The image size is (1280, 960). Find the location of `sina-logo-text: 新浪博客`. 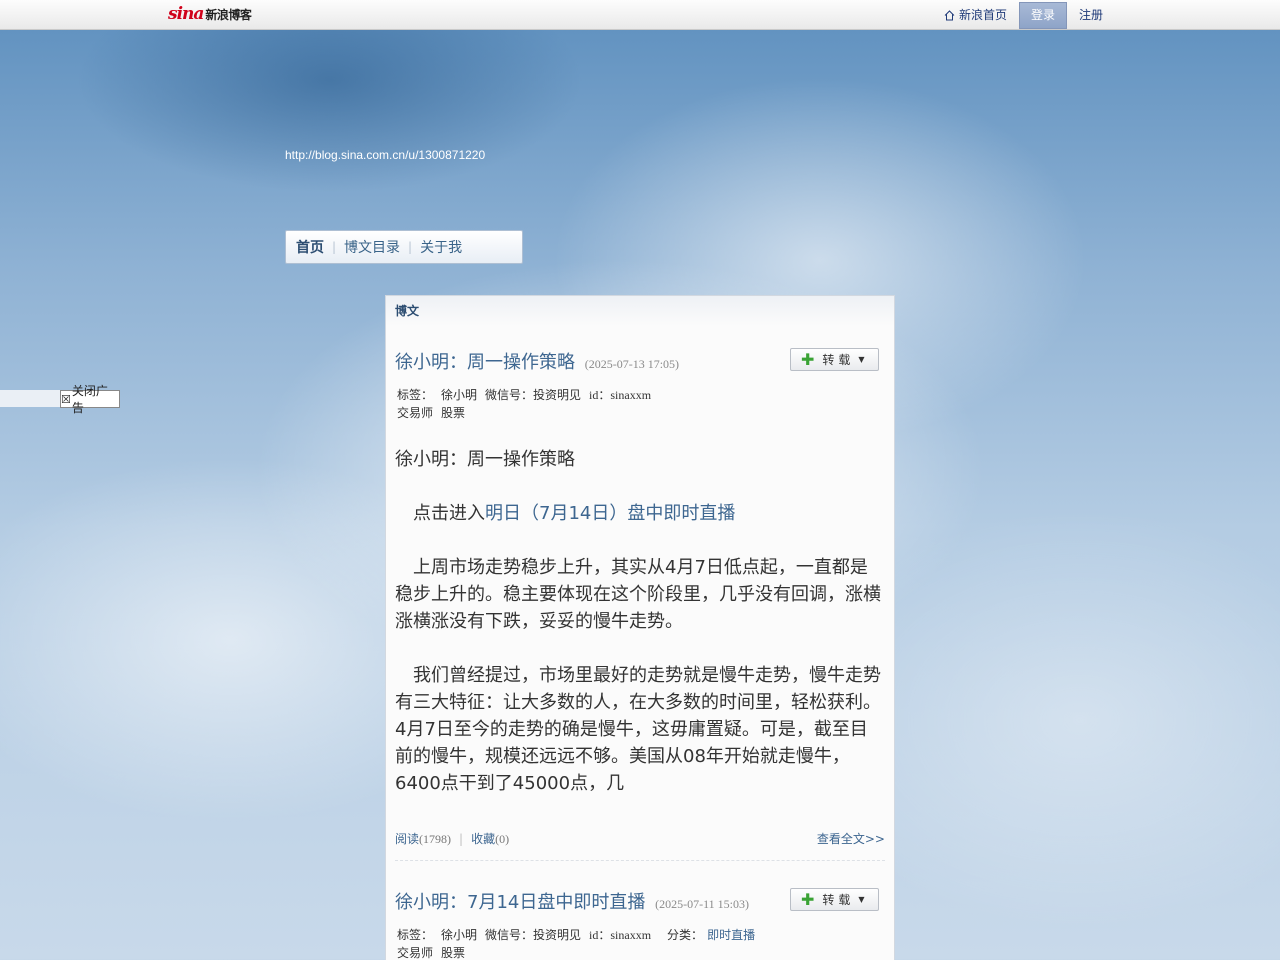

sina-logo-text: 新浪博客 is located at coordinates (228, 14).